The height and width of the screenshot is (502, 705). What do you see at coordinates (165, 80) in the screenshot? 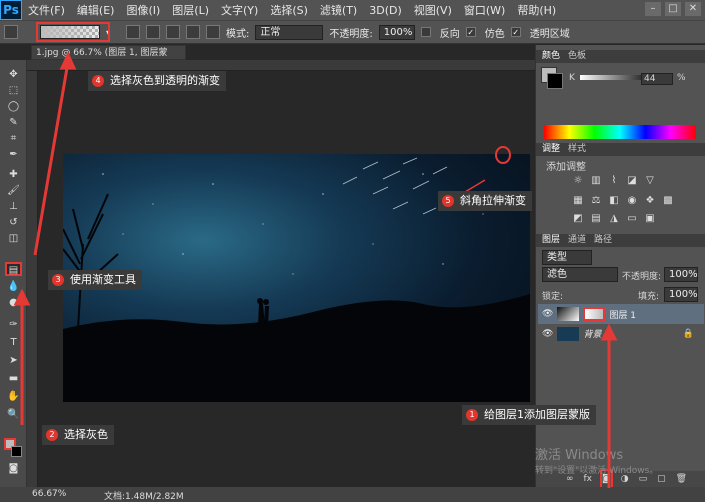
I see `annotation-text: 选择灰色到透明的渐变` at bounding box center [165, 80].